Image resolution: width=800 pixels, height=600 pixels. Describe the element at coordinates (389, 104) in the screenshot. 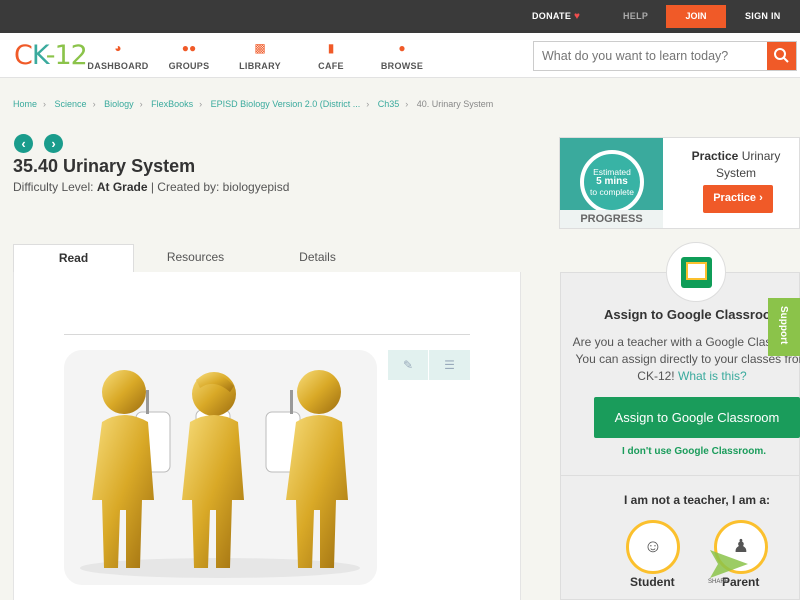

I see `breadcrumb-chapter: Ch35` at that location.